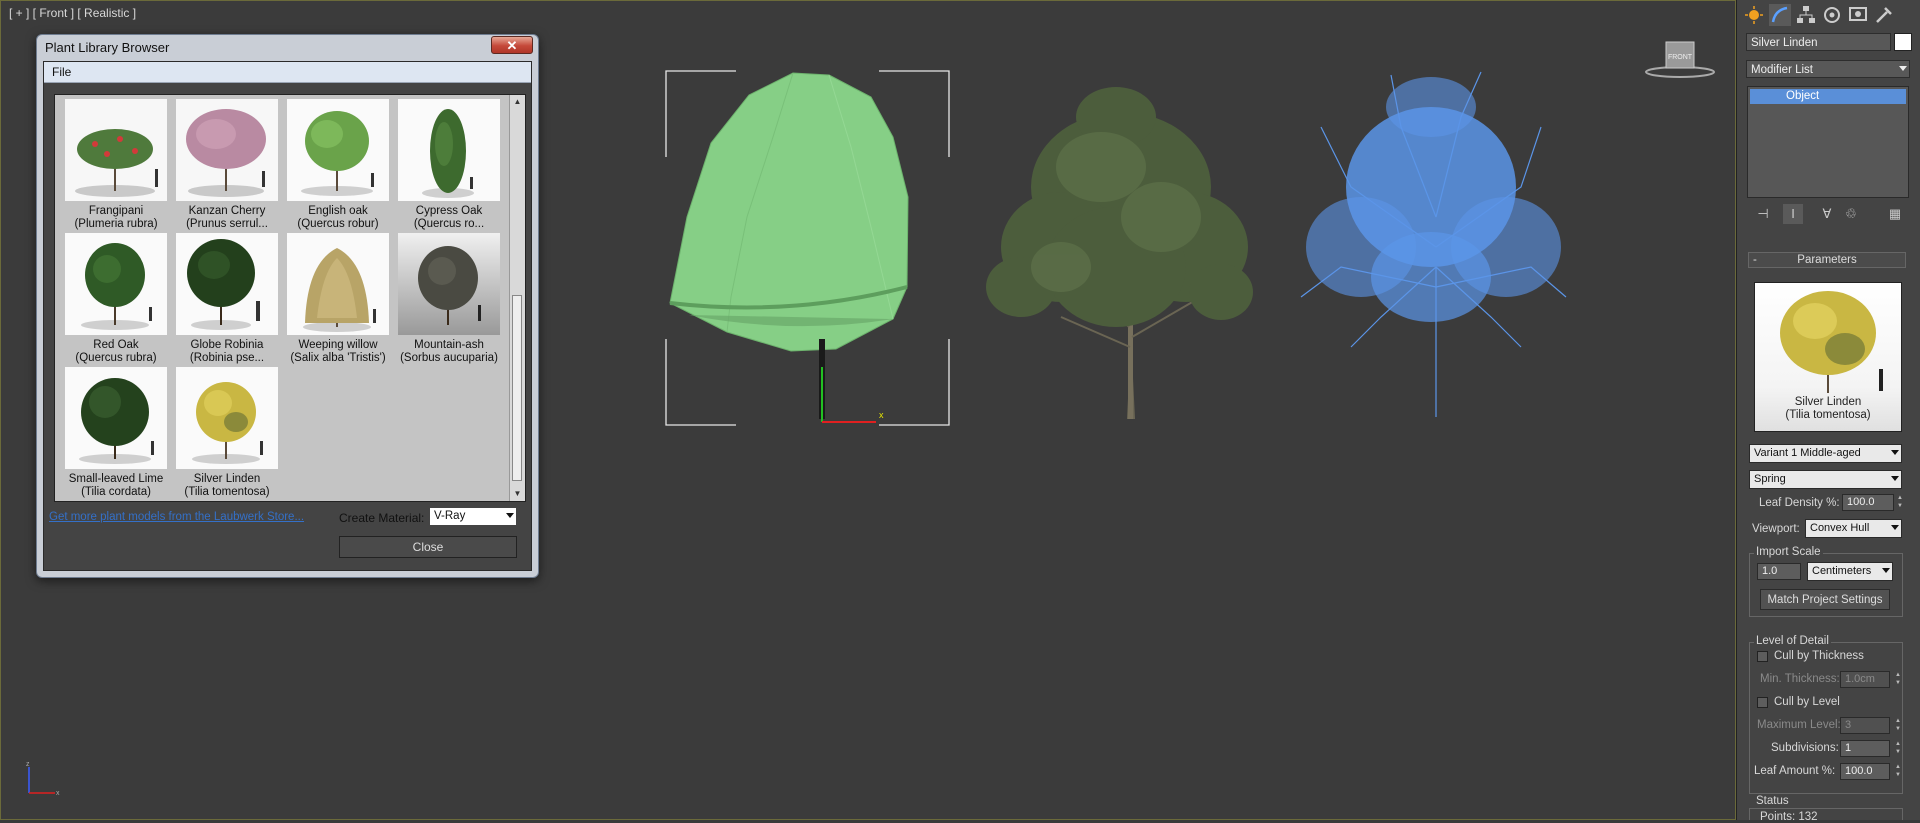 The height and width of the screenshot is (823, 1920). Describe the element at coordinates (1865, 679) in the screenshot. I see `min-thickness-spinner: 1.0cm` at that location.